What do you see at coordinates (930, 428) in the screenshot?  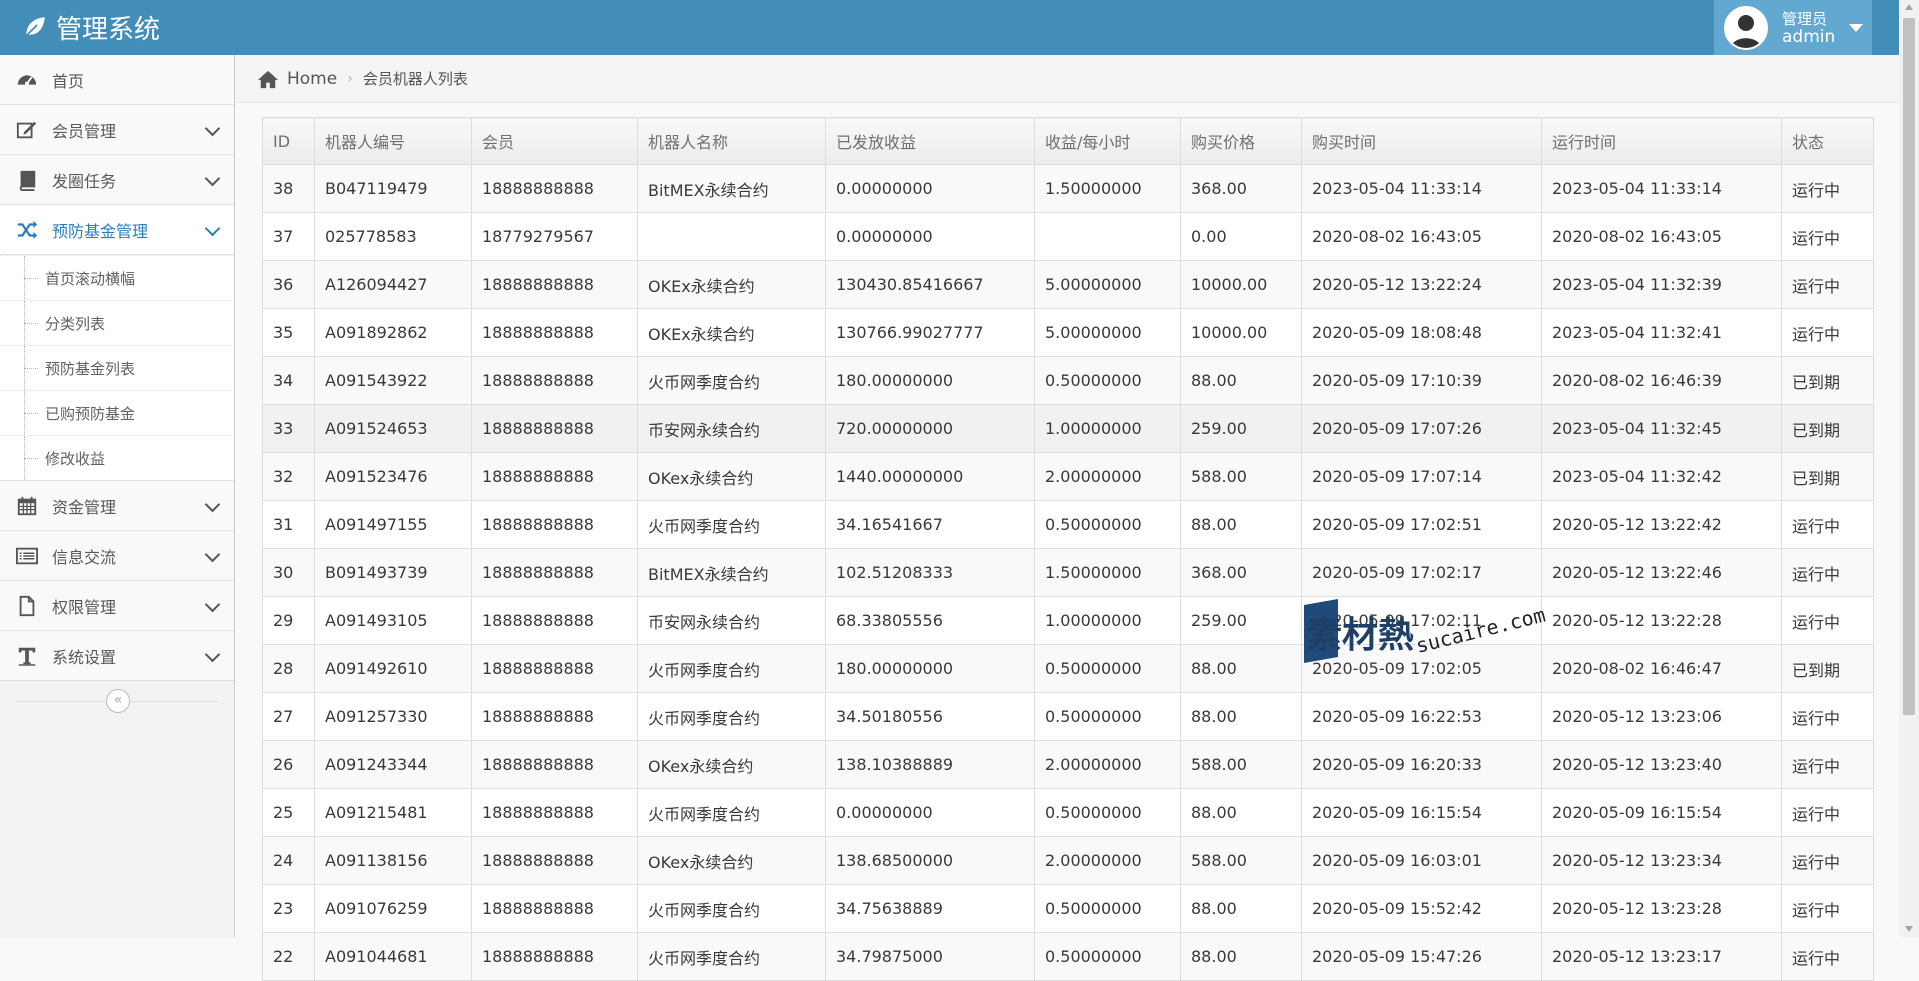 I see `table-cell: 720.00000000` at bounding box center [930, 428].